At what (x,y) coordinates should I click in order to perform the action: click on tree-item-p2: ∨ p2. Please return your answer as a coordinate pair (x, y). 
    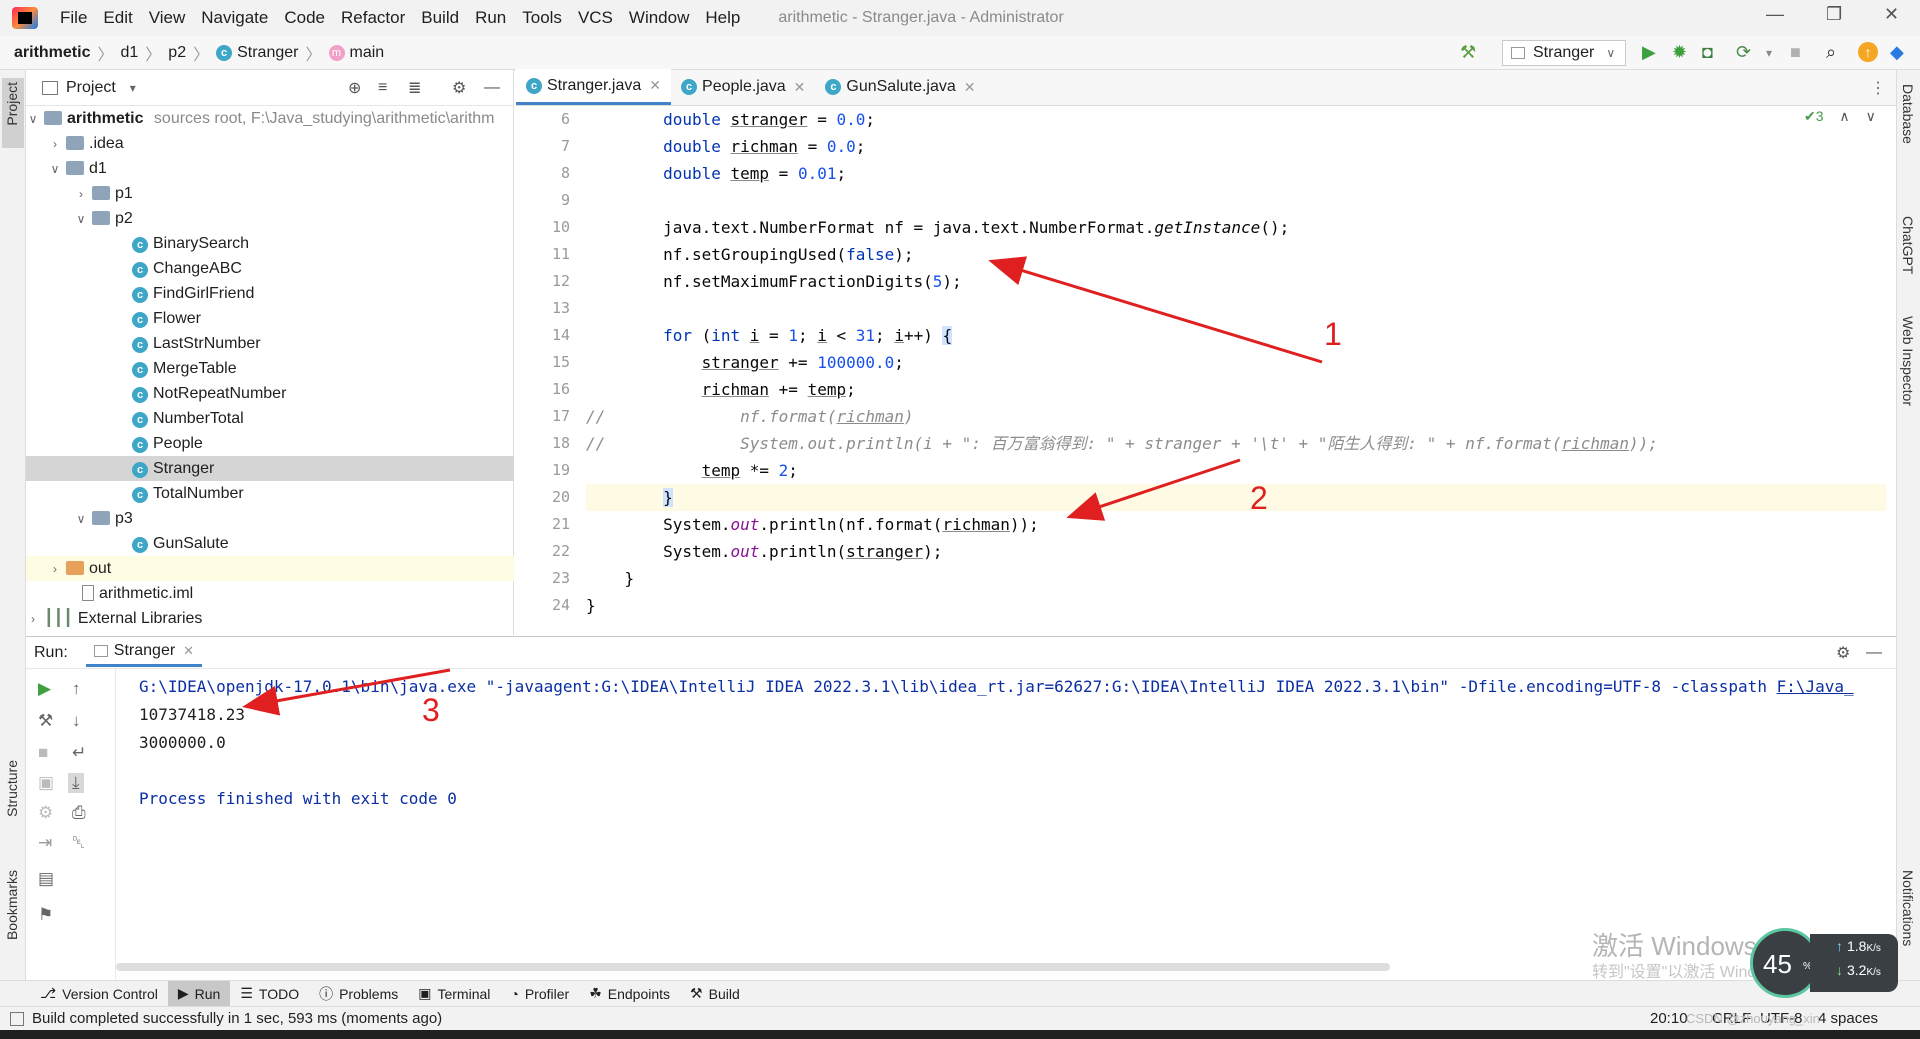
    Looking at the image, I should click on (270, 218).